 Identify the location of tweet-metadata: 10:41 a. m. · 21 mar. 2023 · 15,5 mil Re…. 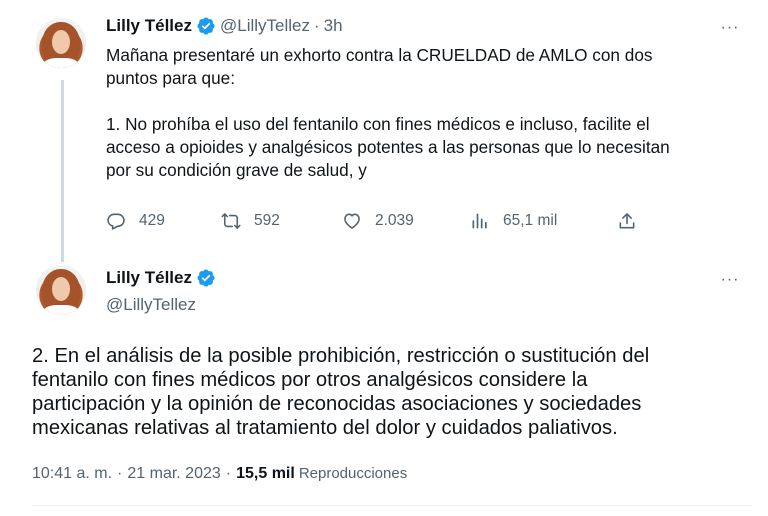
(219, 474).